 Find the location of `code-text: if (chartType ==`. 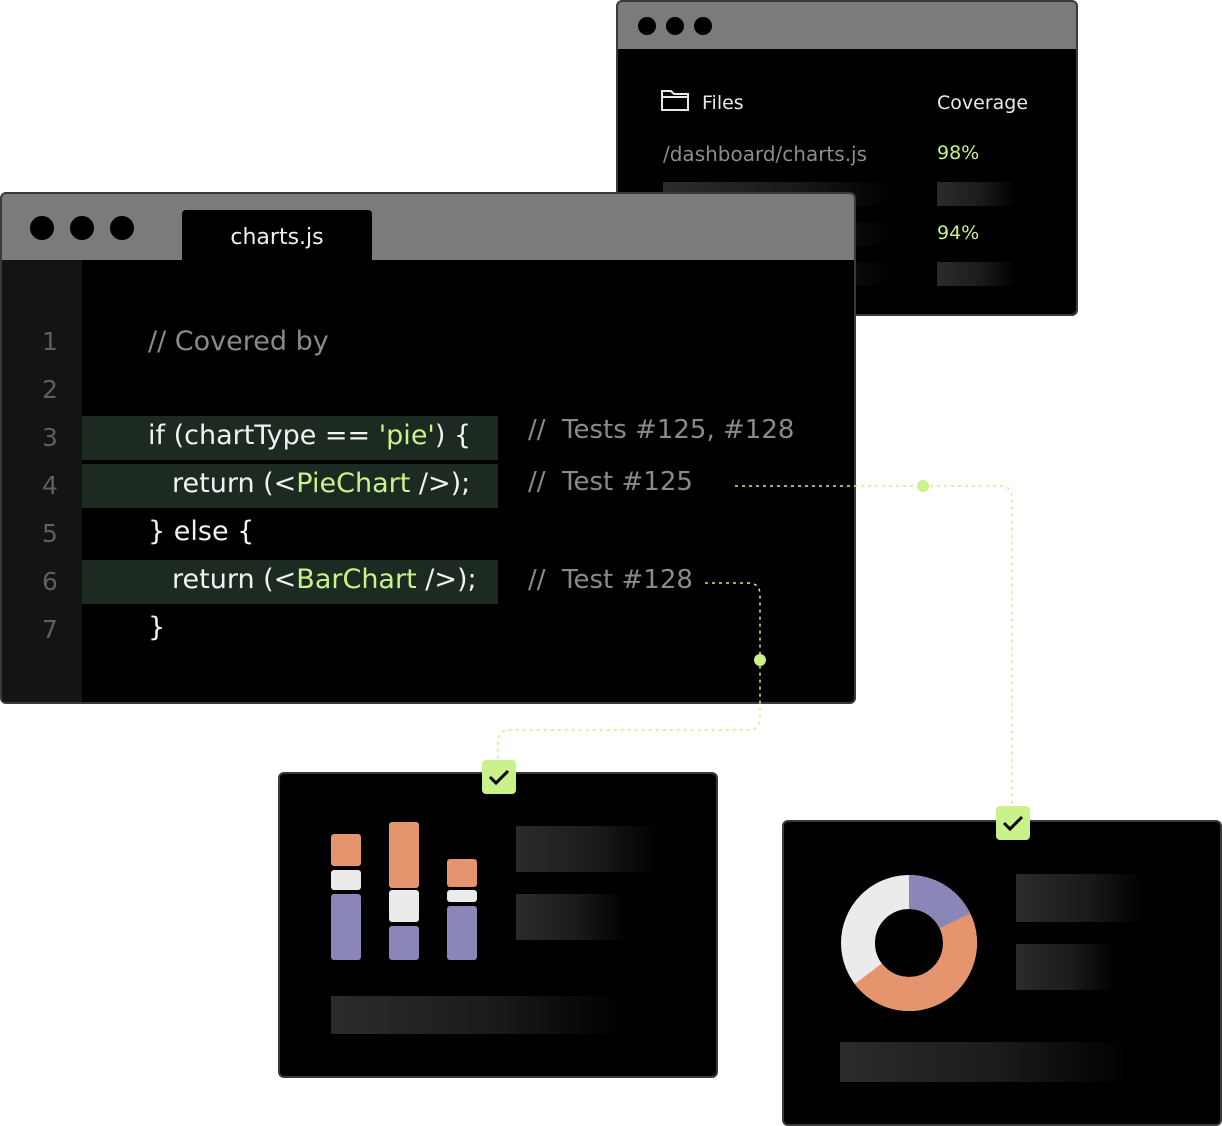

code-text: if (chartType == is located at coordinates (263, 435).